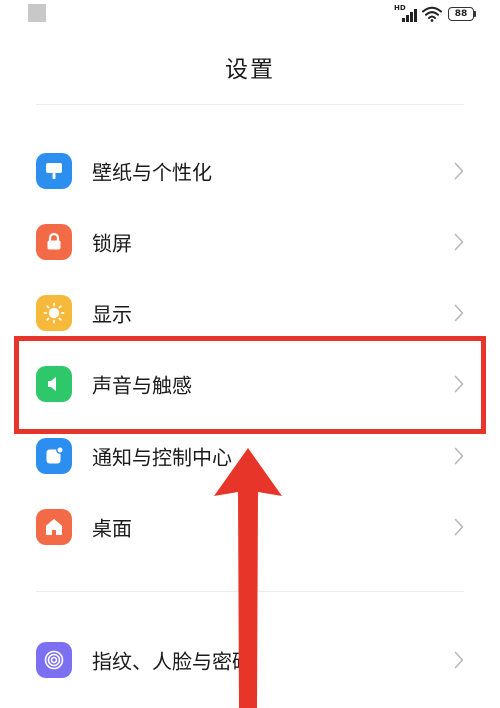 The image size is (500, 708). What do you see at coordinates (54, 527) in the screenshot?
I see `home-icon` at bounding box center [54, 527].